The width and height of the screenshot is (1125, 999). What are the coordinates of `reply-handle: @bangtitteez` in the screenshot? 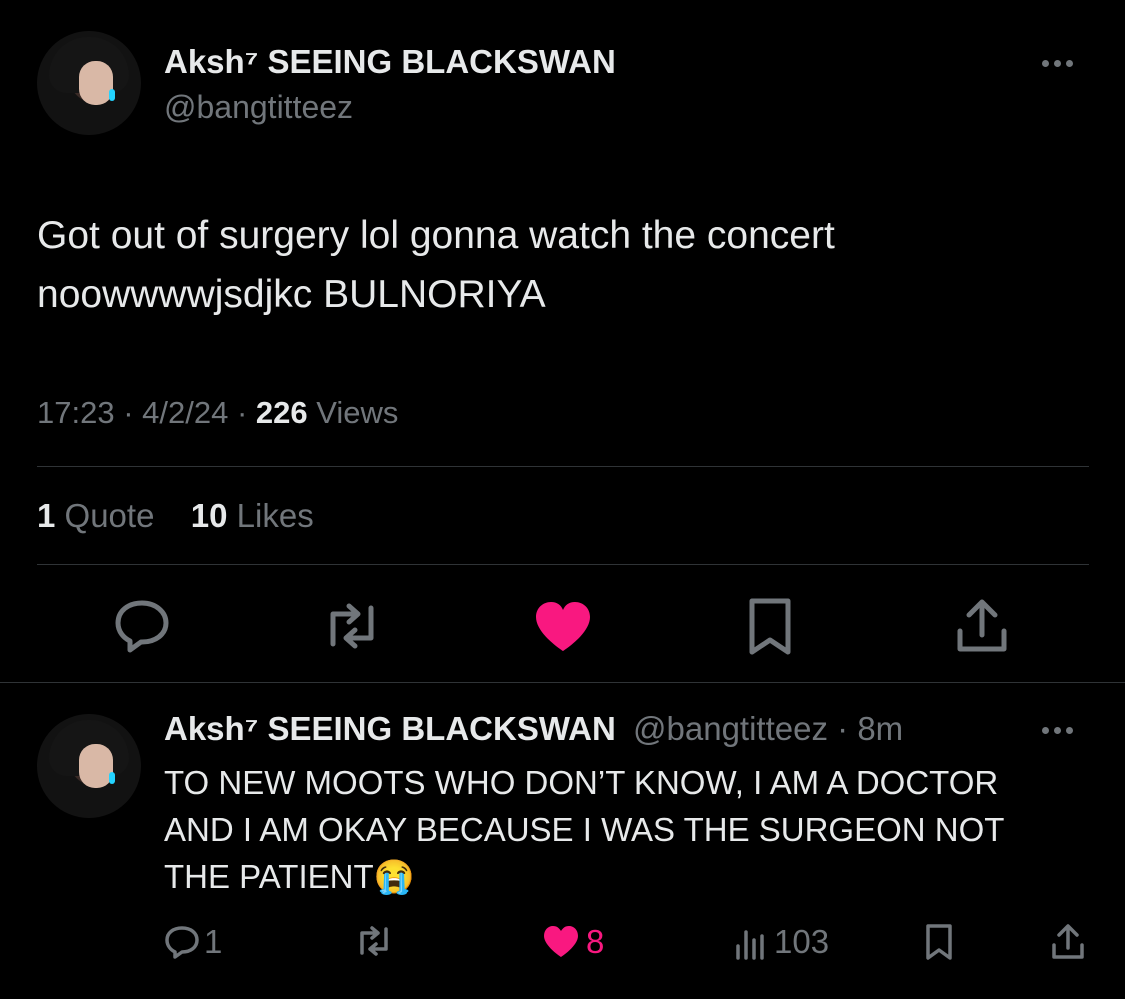 It's located at (730, 728).